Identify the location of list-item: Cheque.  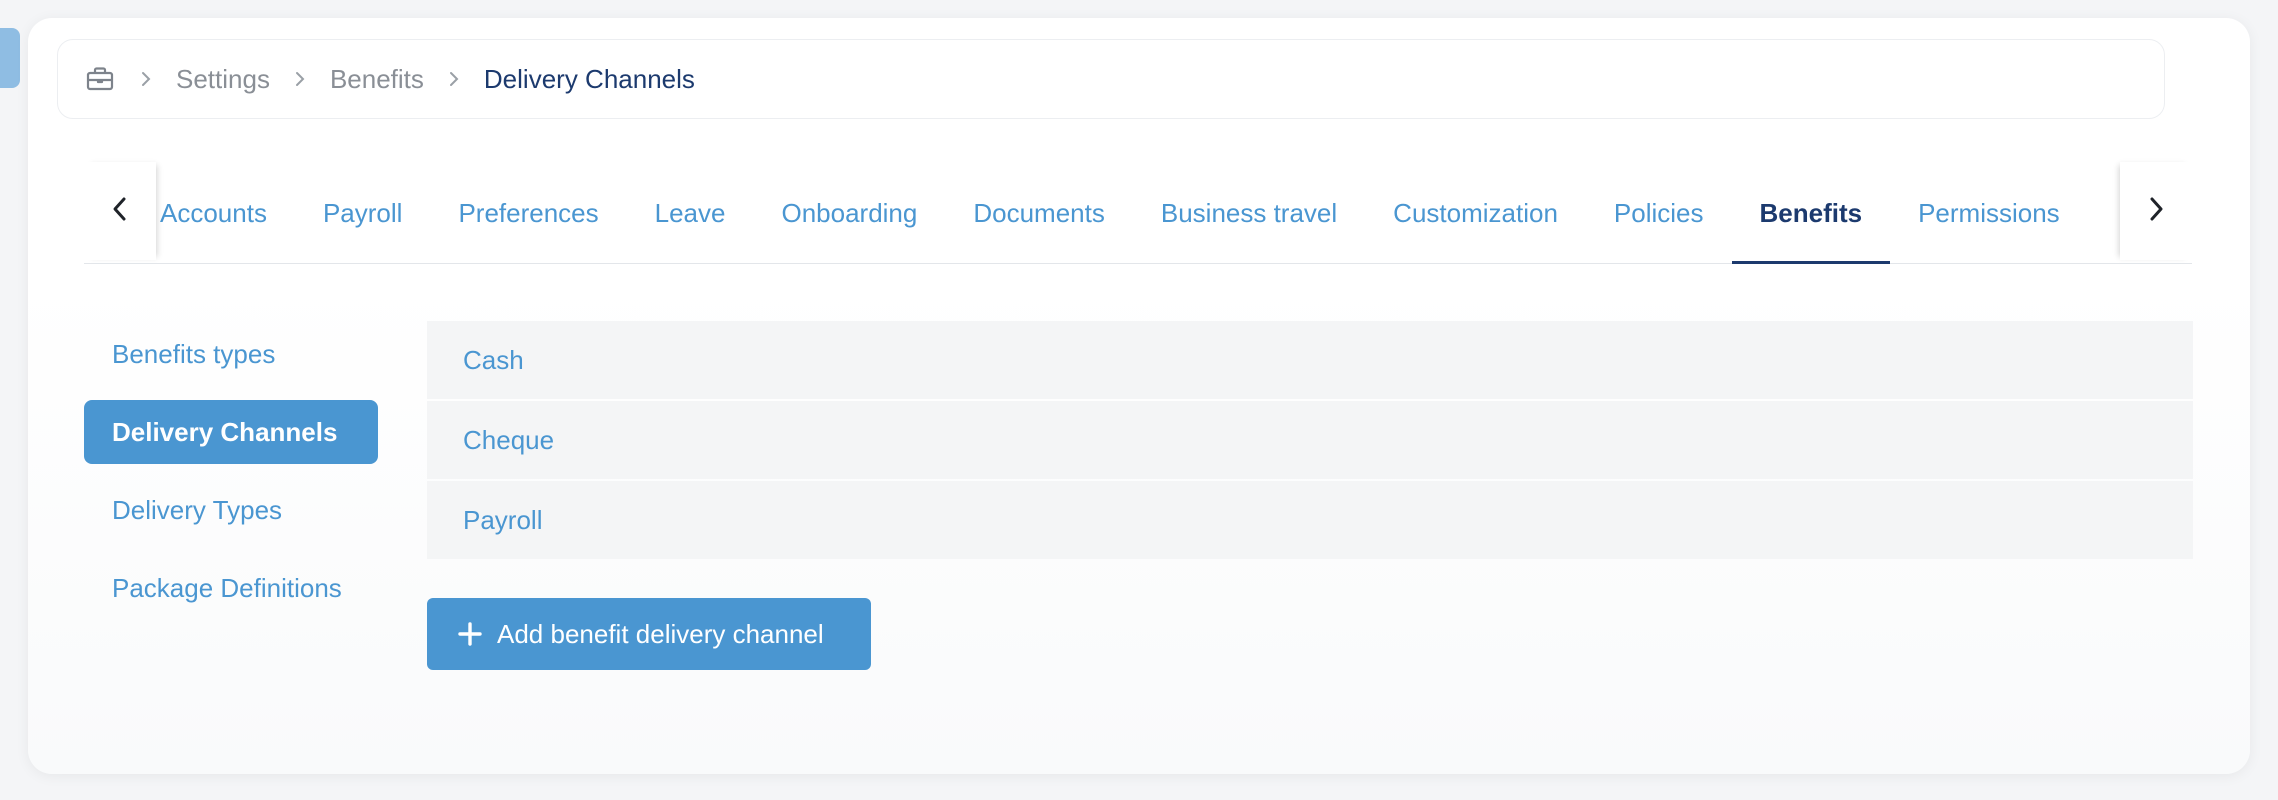
(1310, 440).